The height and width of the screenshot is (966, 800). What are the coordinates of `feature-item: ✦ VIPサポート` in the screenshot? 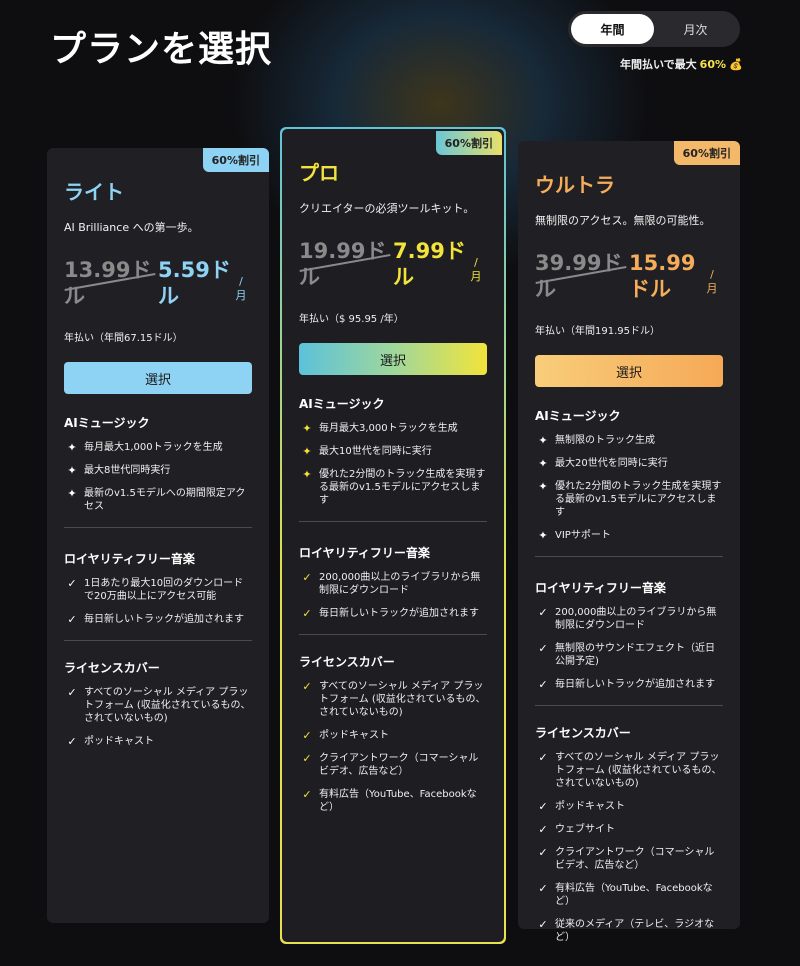 It's located at (629, 535).